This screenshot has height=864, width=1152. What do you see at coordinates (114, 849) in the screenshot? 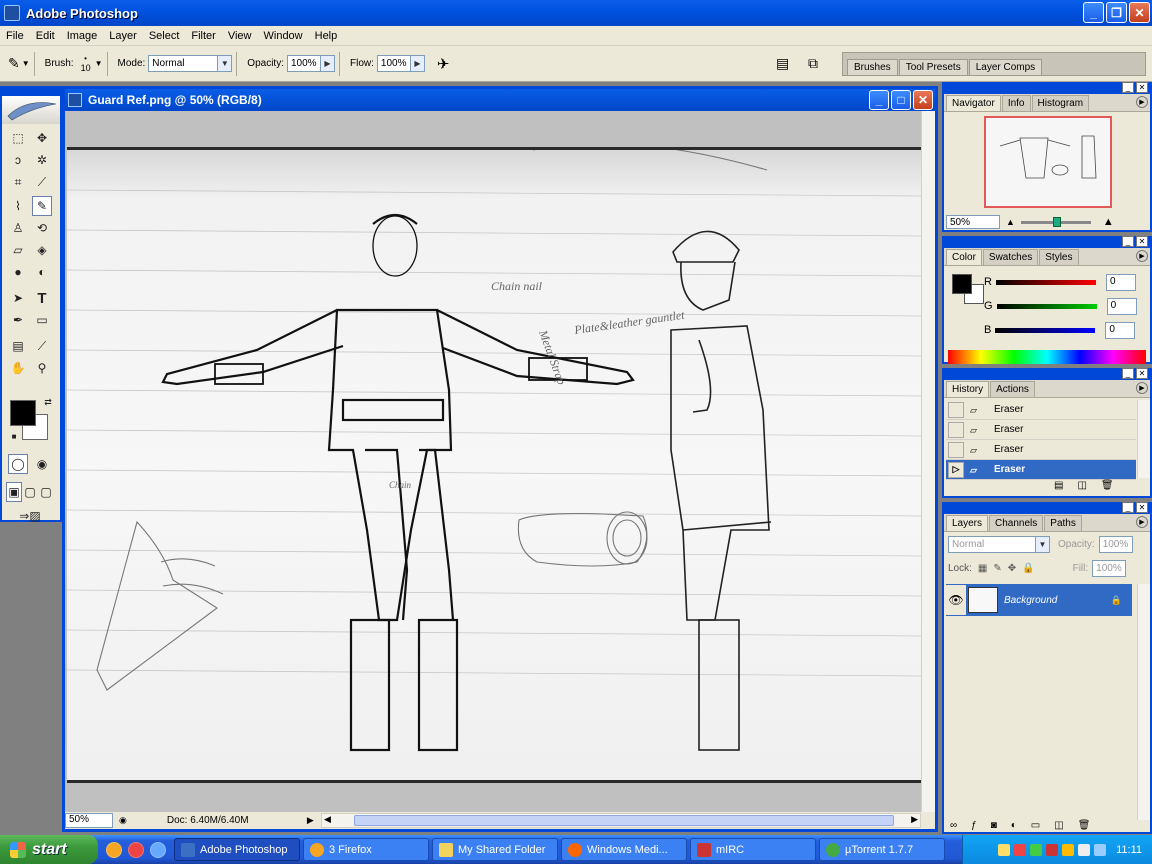
I see `firefox-quicklaunch-icon` at bounding box center [114, 849].